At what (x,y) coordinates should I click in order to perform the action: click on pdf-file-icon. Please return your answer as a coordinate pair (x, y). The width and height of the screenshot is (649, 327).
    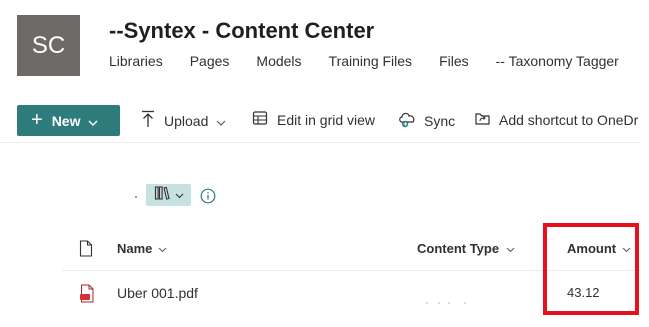
    Looking at the image, I should click on (87, 296).